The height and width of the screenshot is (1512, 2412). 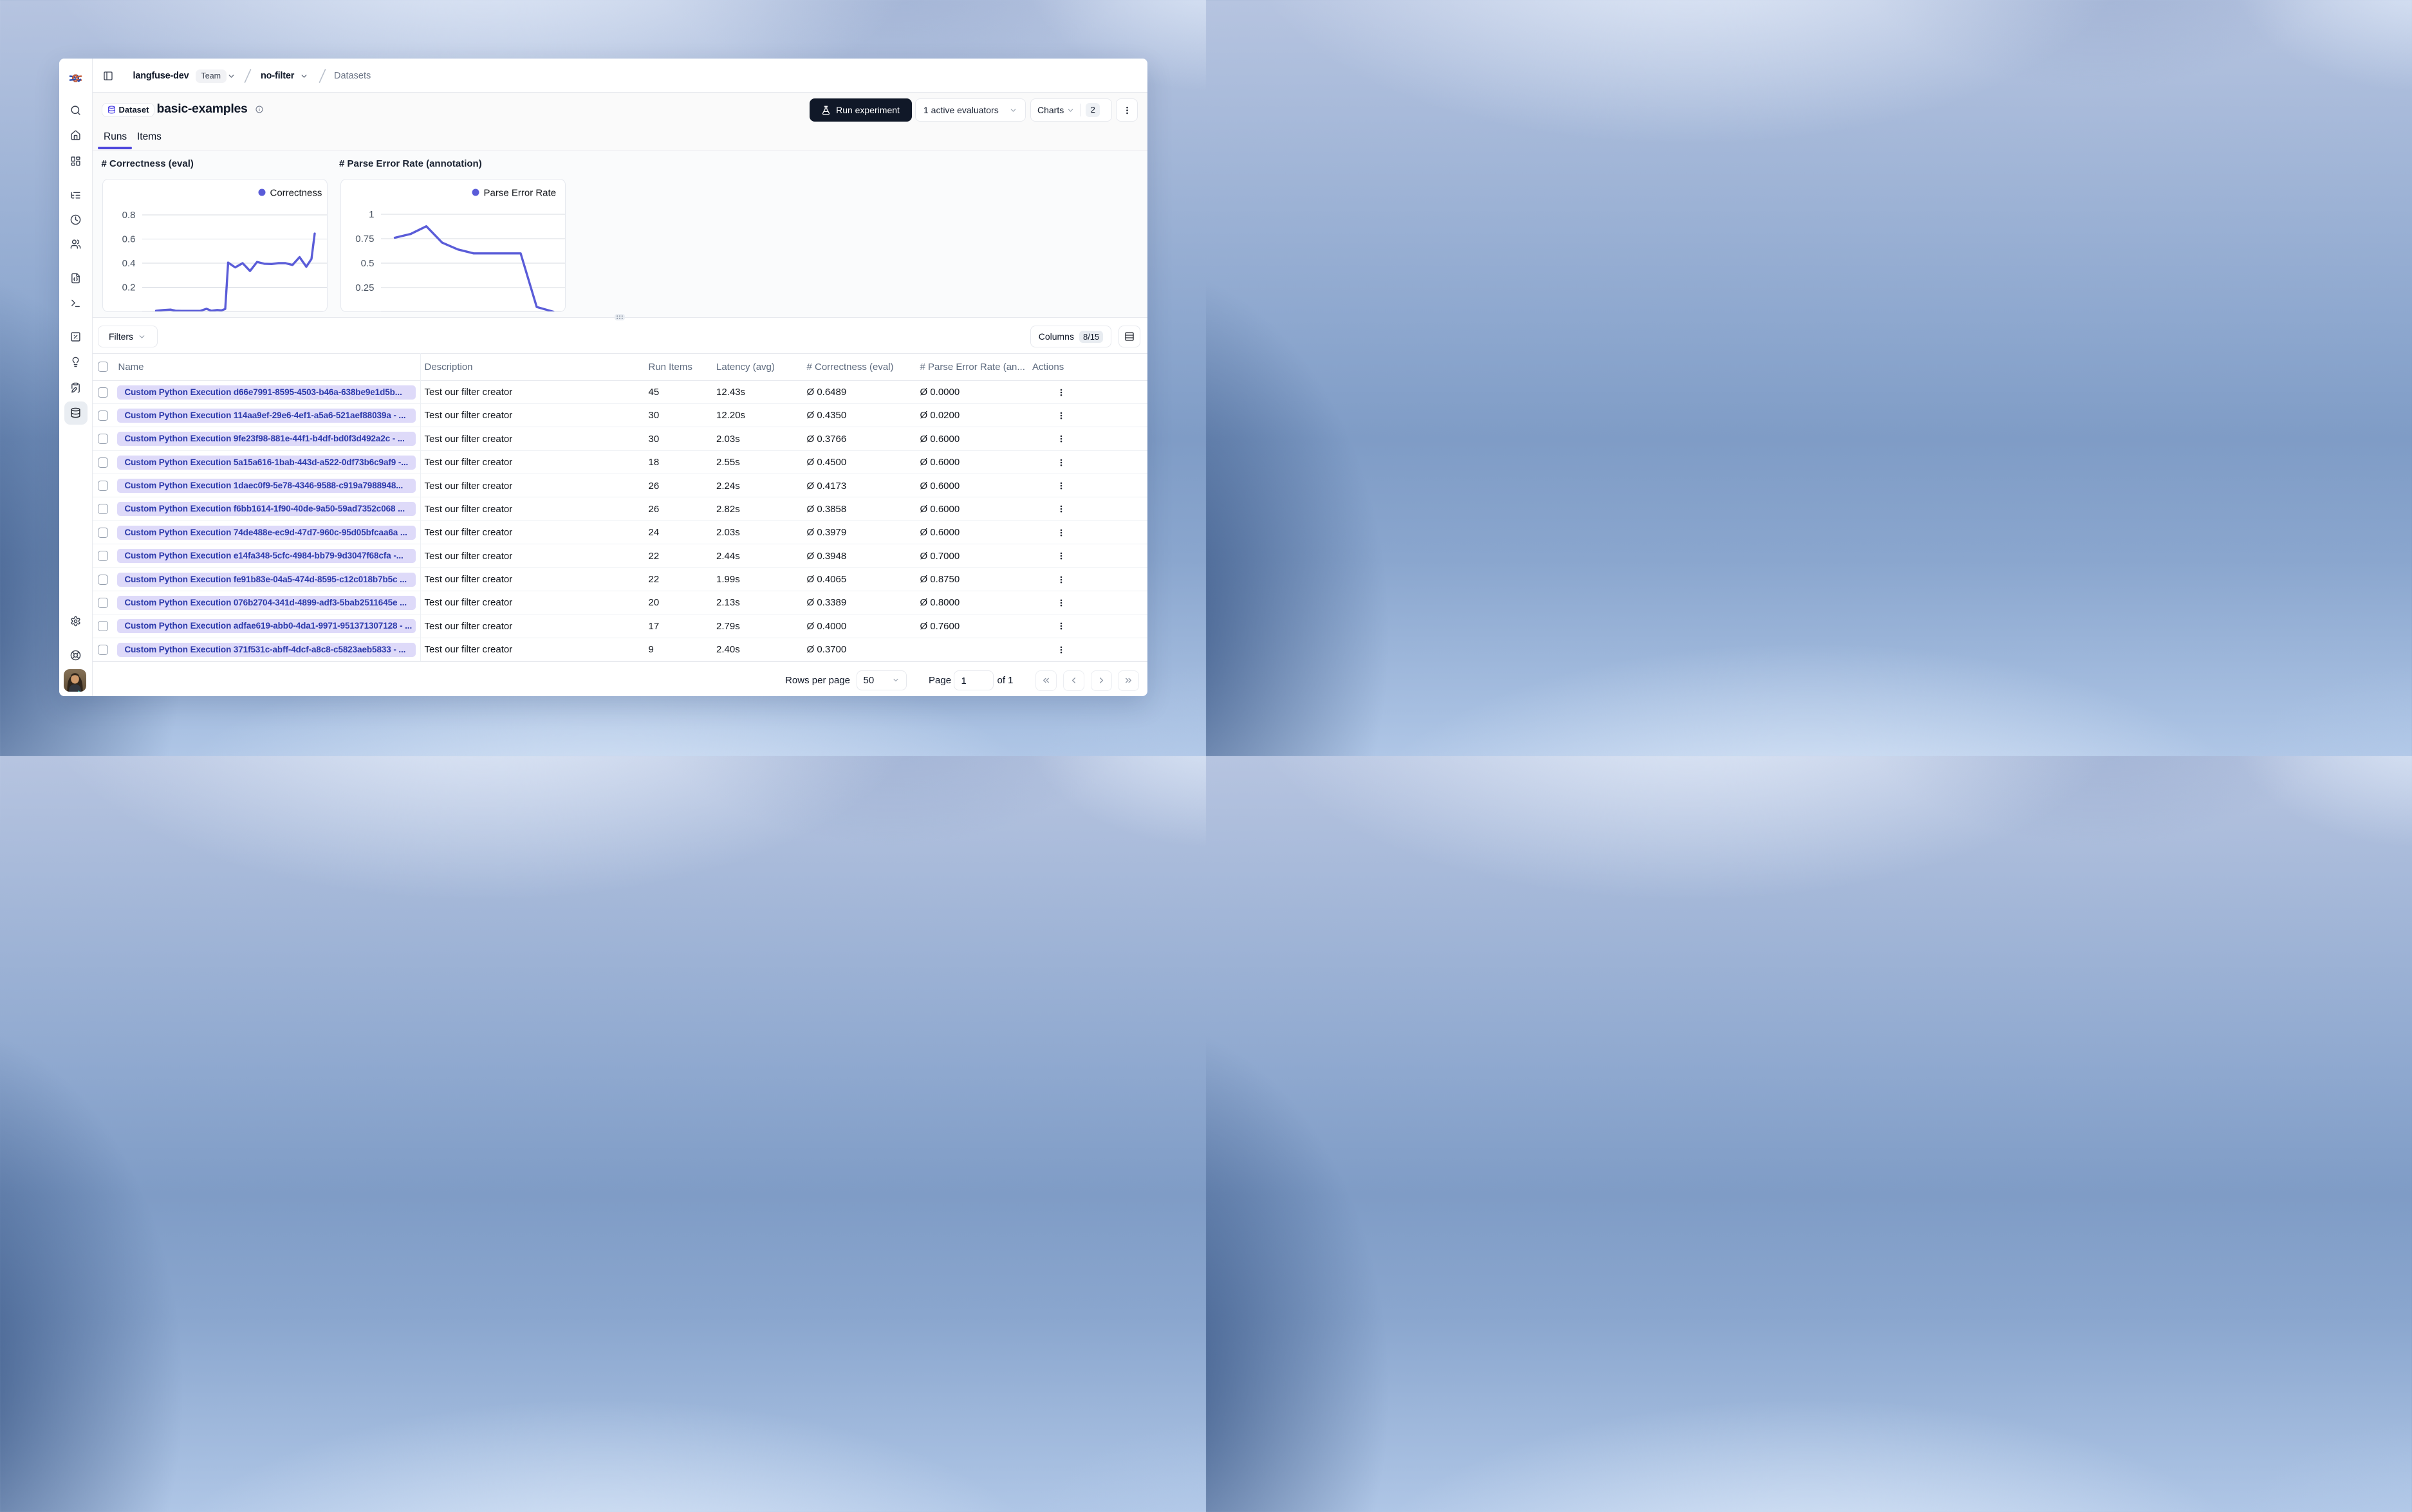 What do you see at coordinates (365, 287) in the screenshot?
I see `svg-text: 0.25` at bounding box center [365, 287].